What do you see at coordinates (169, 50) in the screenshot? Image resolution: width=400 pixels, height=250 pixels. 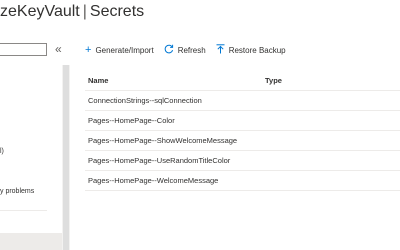 I see `refresh-icon` at bounding box center [169, 50].